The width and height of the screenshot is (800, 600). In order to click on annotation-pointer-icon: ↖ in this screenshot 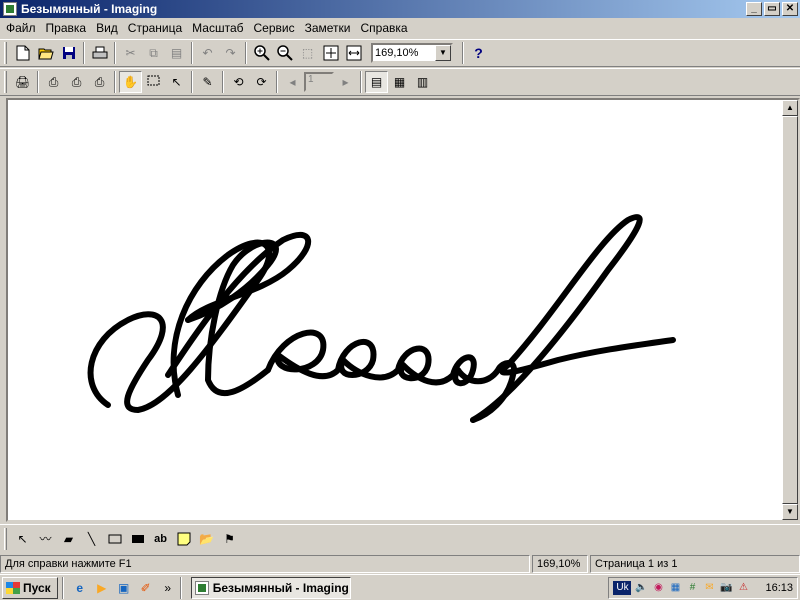, I will do `click(22, 539)`.